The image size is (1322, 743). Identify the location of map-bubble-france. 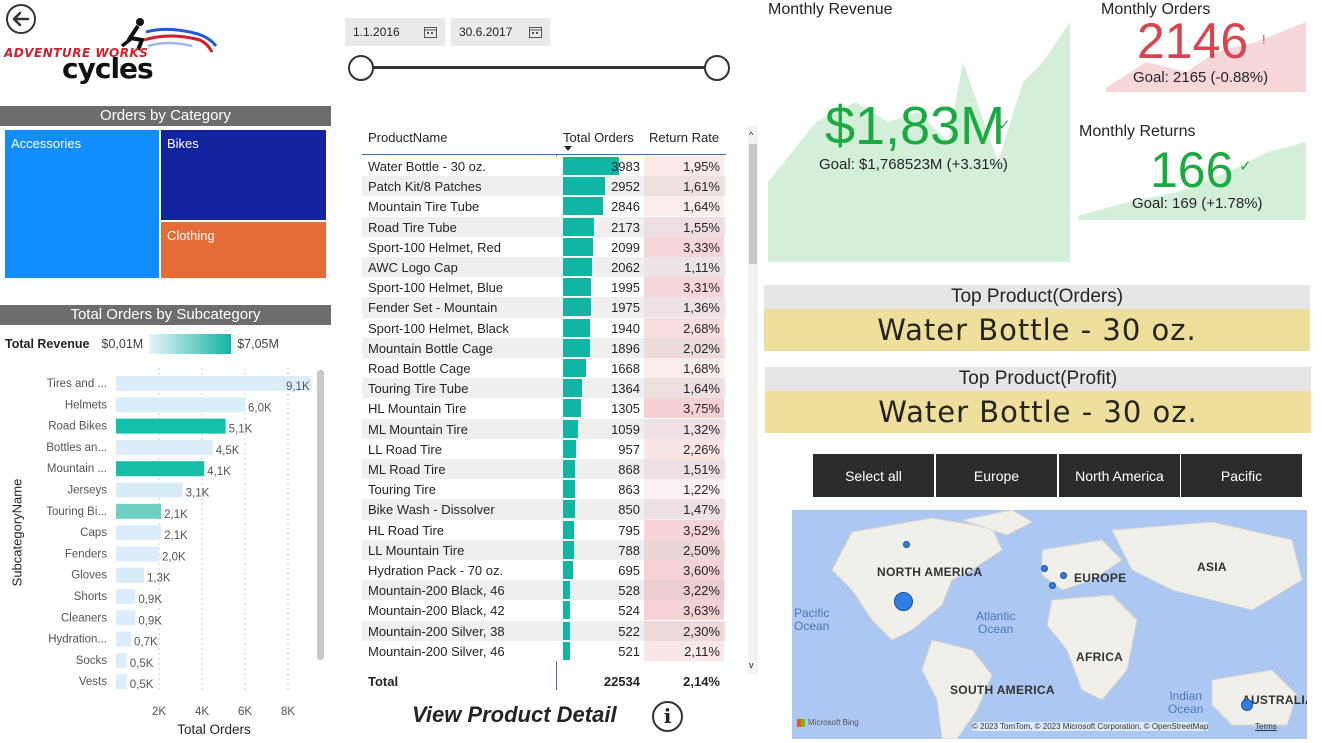
(1052, 585).